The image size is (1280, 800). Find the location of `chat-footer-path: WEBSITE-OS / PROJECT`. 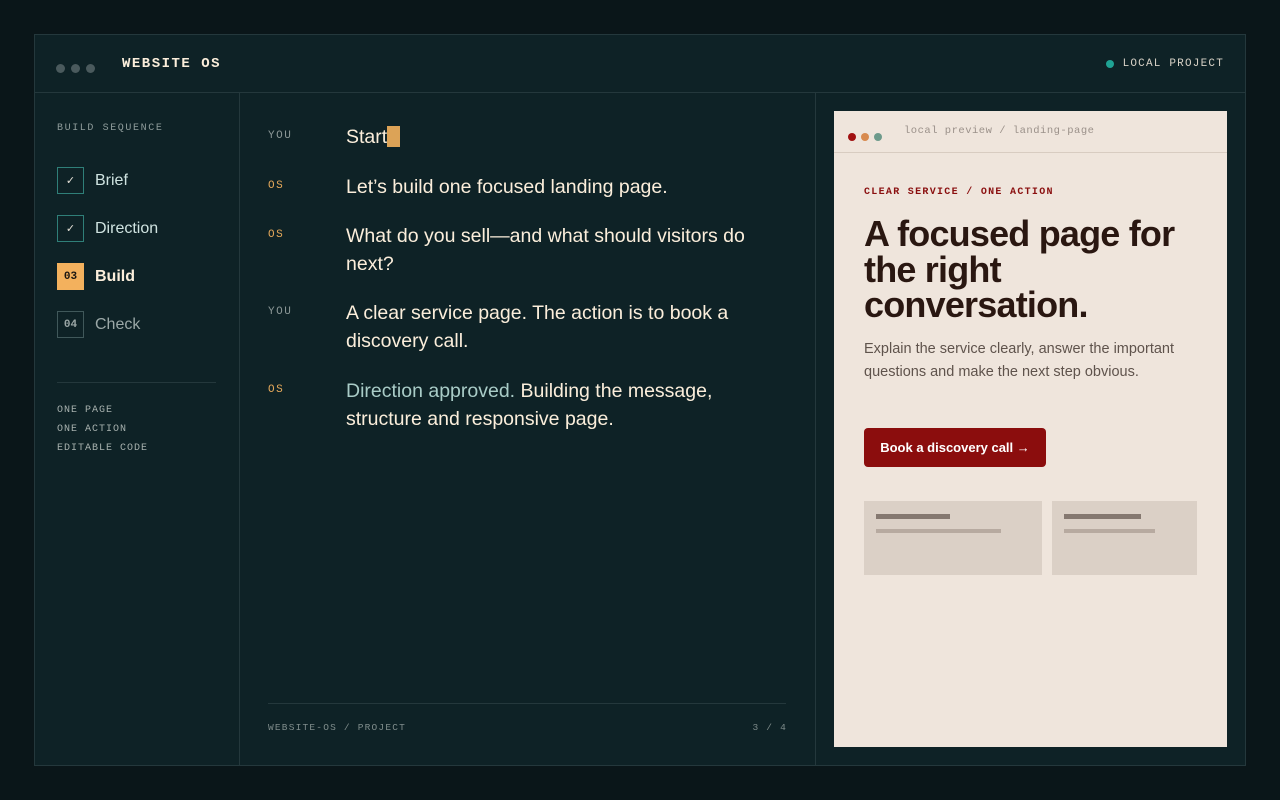

chat-footer-path: WEBSITE-OS / PROJECT is located at coordinates (337, 727).